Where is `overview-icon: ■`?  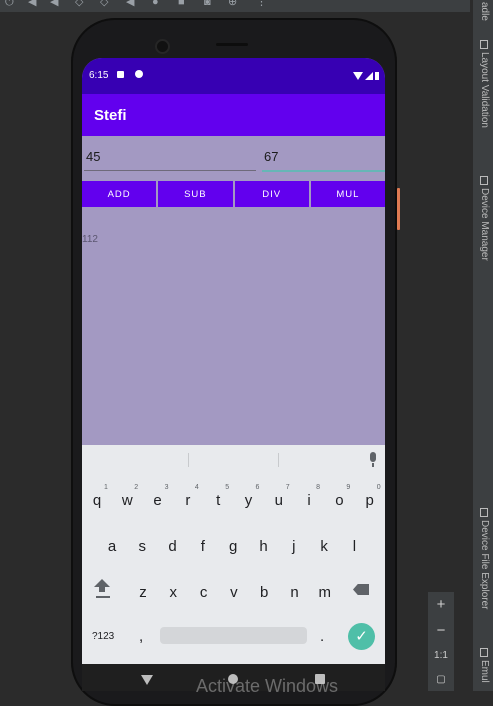 overview-icon: ■ is located at coordinates (181, 4).